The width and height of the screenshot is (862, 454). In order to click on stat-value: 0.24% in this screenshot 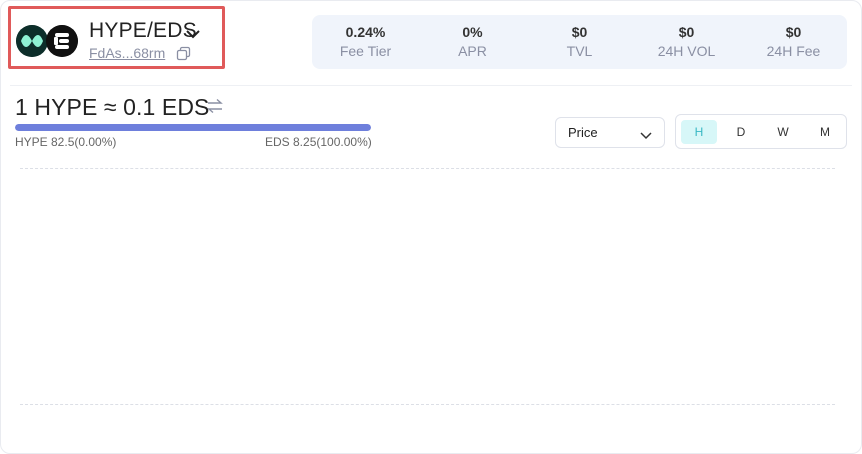, I will do `click(365, 32)`.